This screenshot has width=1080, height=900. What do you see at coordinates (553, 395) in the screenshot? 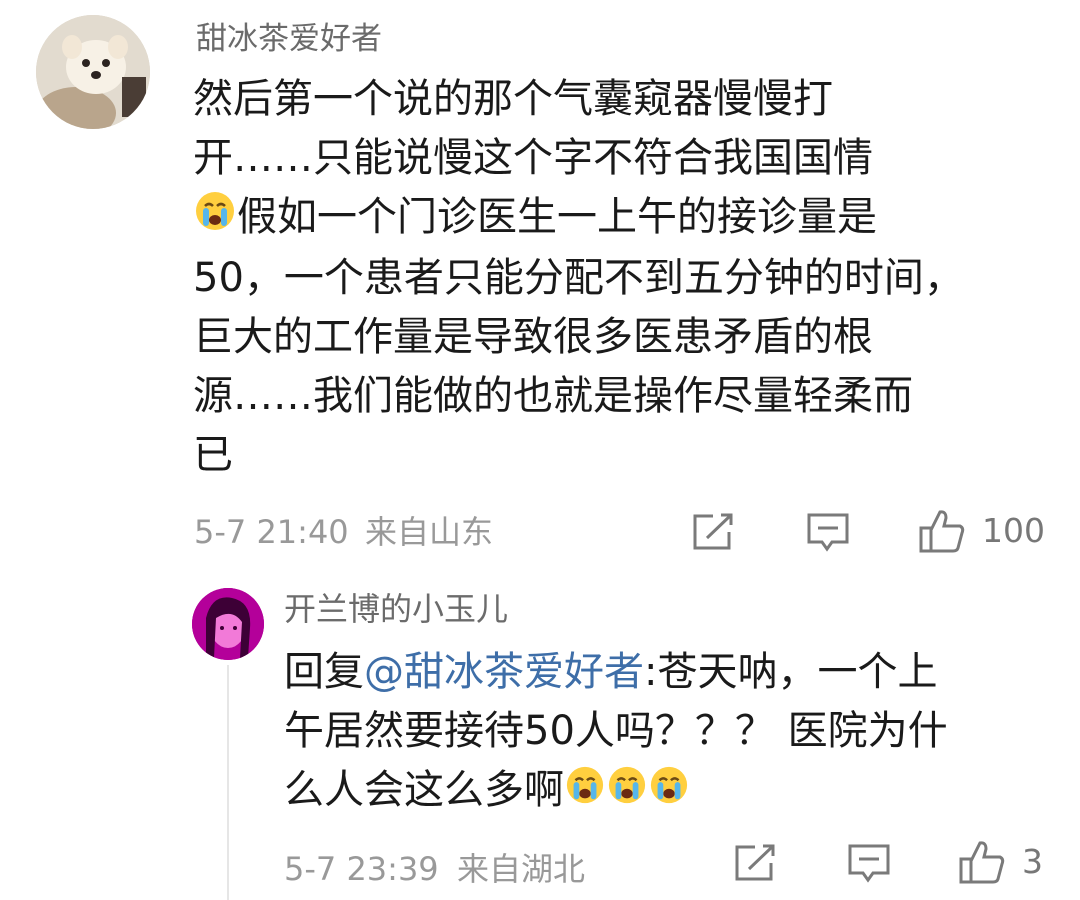
I see `comment-line: 源……我们能做的也就是操作尽量轻柔而` at bounding box center [553, 395].